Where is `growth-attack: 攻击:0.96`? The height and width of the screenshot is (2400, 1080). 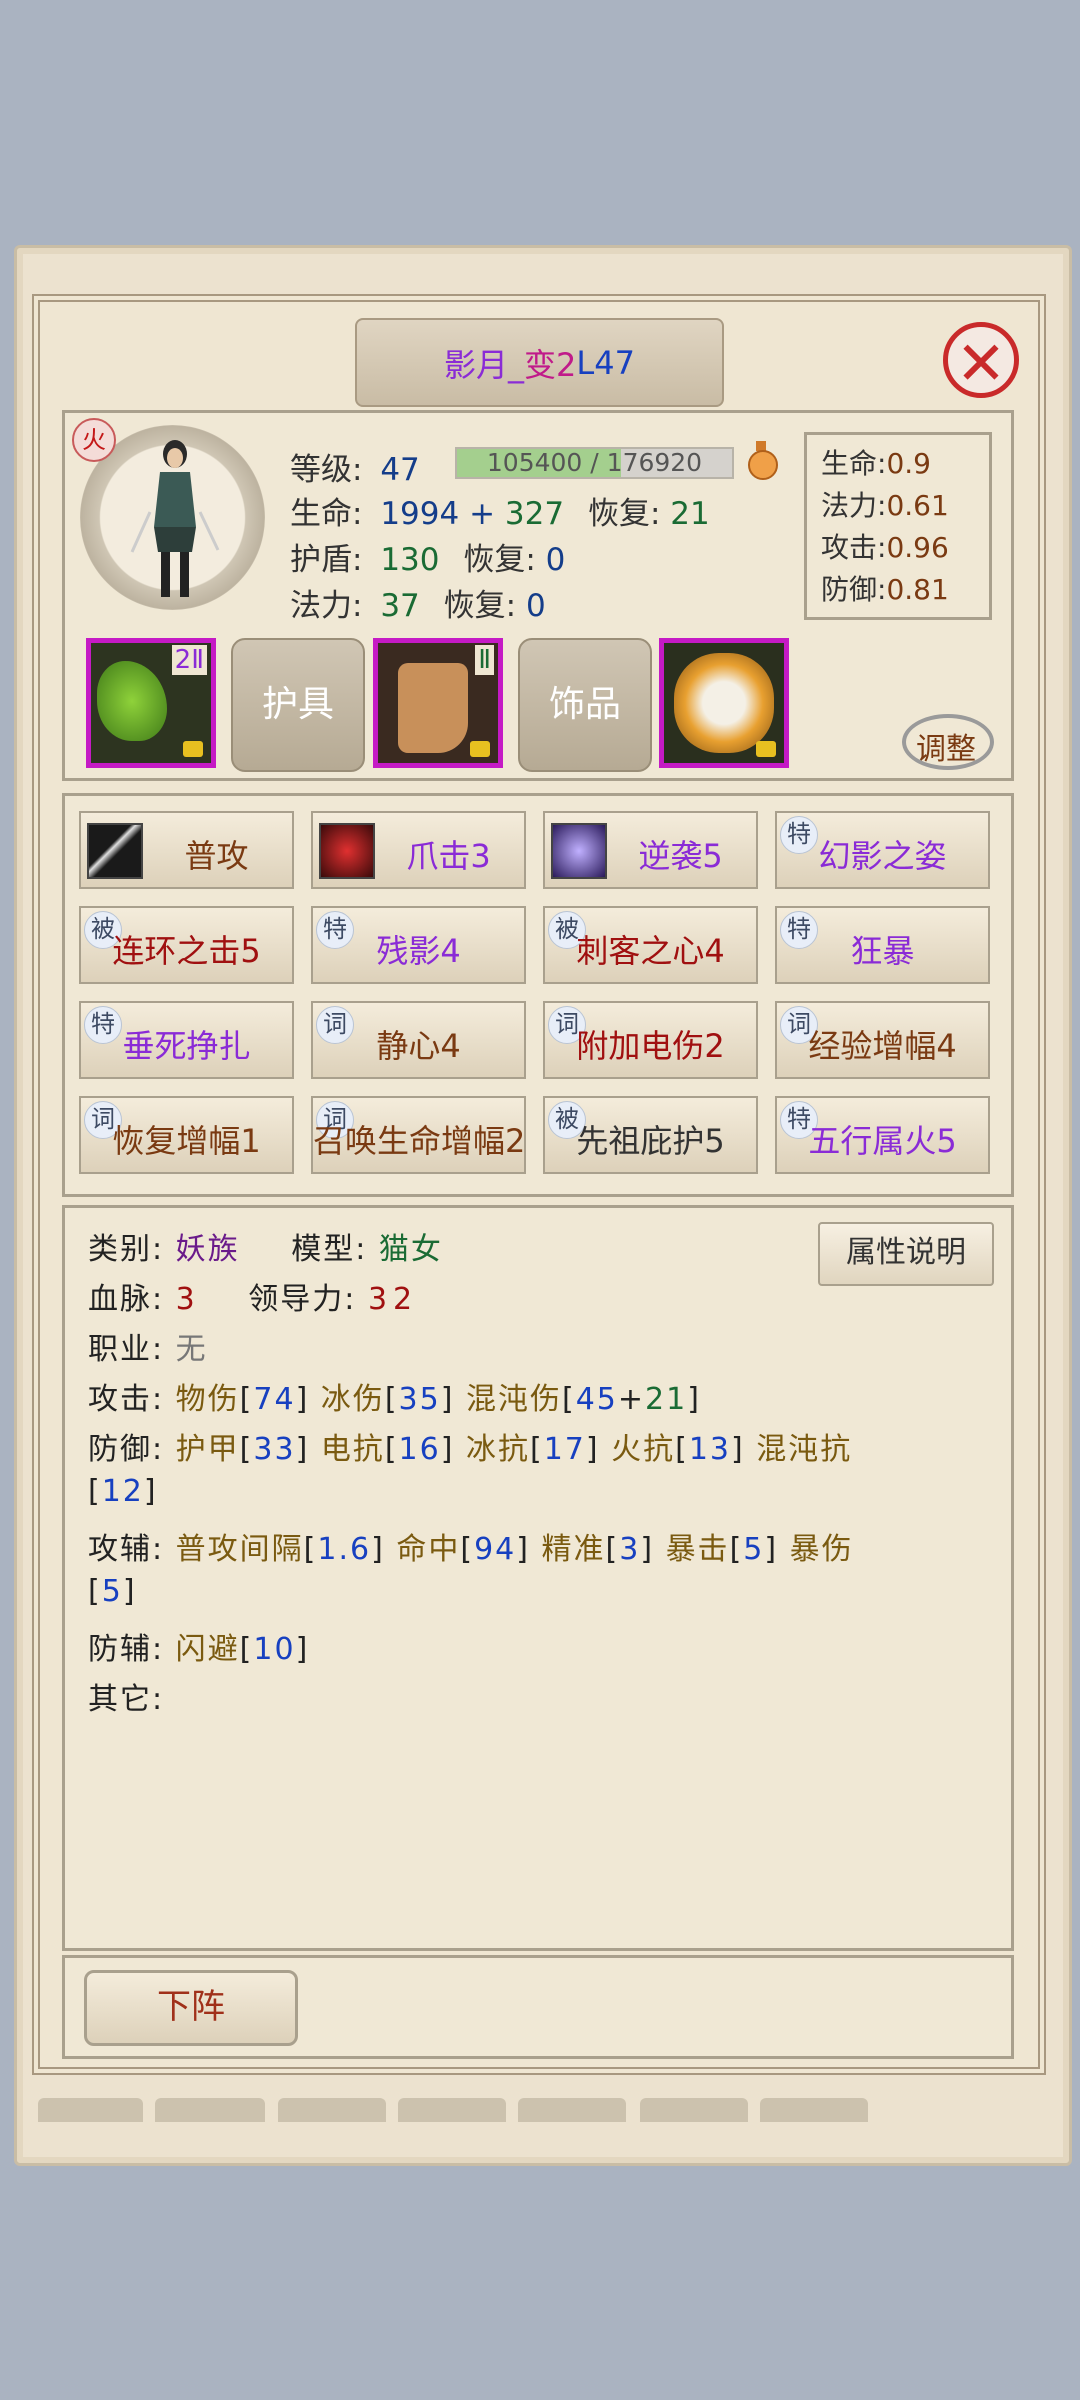
growth-attack: 攻击:0.96 is located at coordinates (885, 547).